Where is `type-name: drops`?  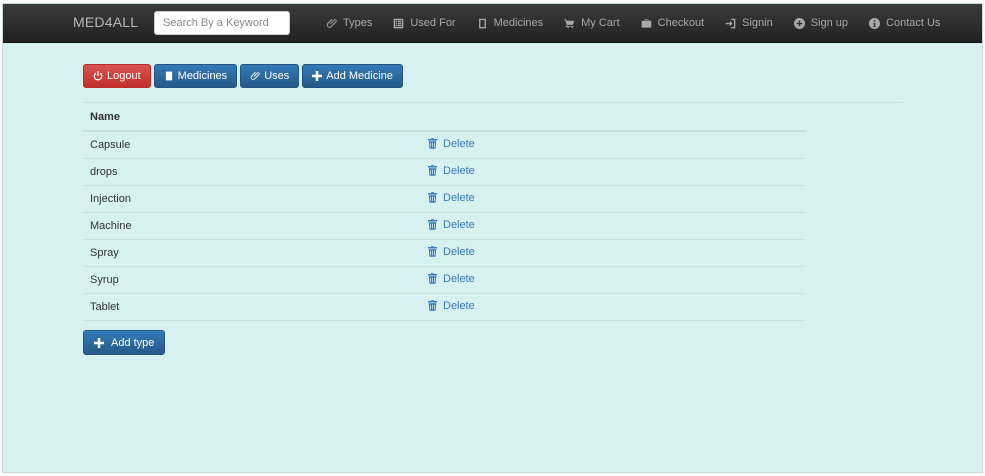 type-name: drops is located at coordinates (252, 172).